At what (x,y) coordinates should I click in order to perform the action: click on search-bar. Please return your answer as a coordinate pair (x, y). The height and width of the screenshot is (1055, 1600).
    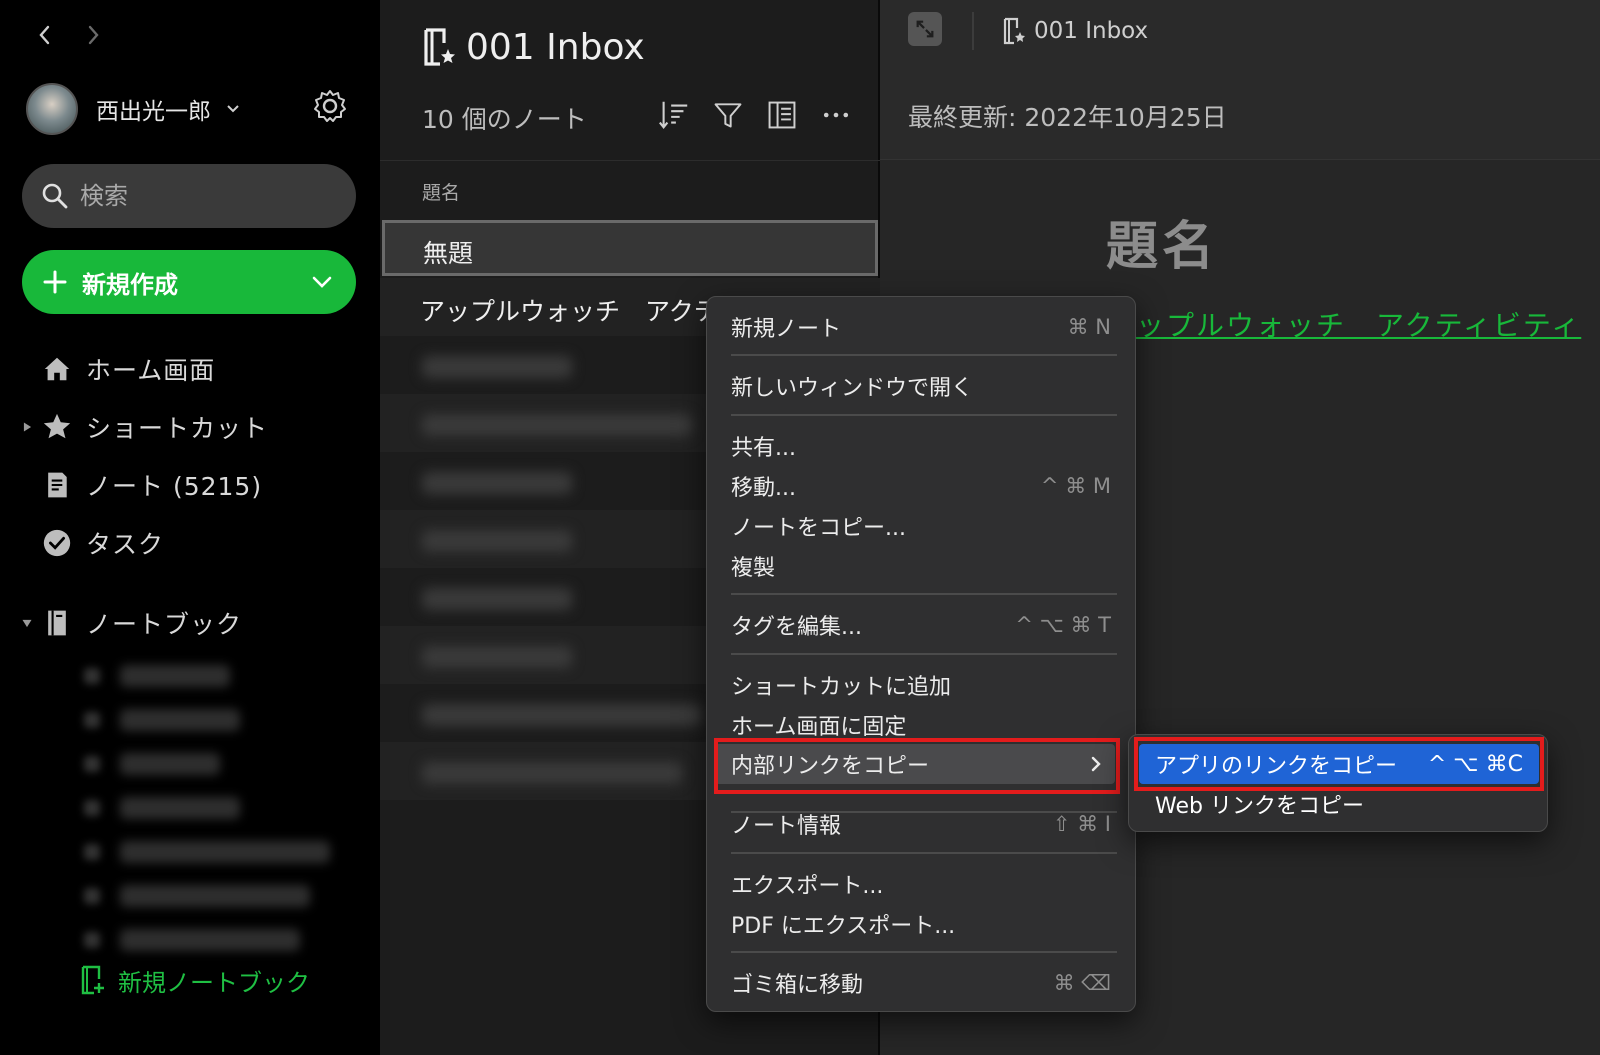
    Looking at the image, I should click on (189, 196).